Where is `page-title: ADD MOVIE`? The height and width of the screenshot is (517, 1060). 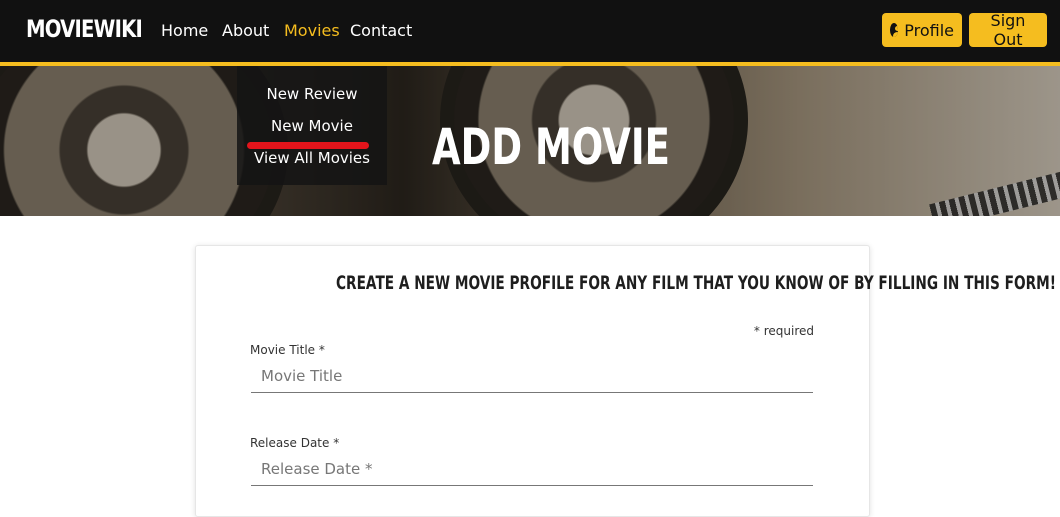
page-title: ADD MOVIE is located at coordinates (551, 147).